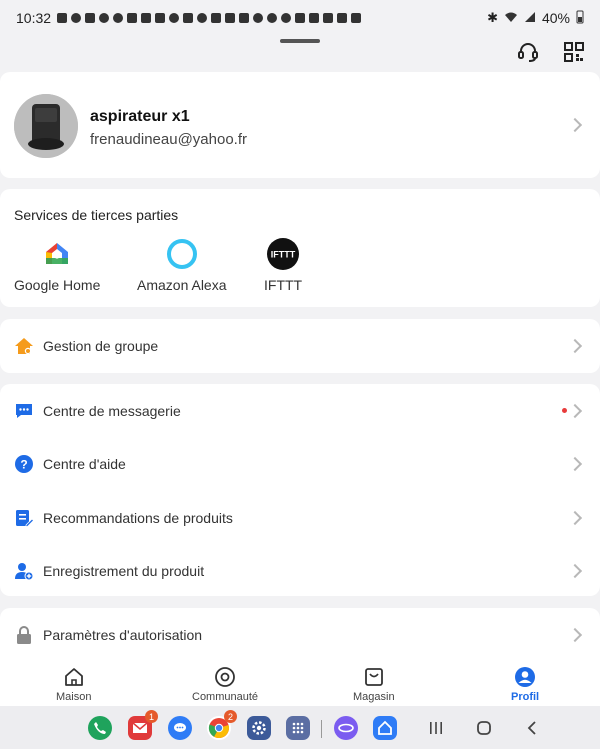 This screenshot has height=749, width=600. Describe the element at coordinates (530, 18) in the screenshot. I see `signal-icon` at that location.